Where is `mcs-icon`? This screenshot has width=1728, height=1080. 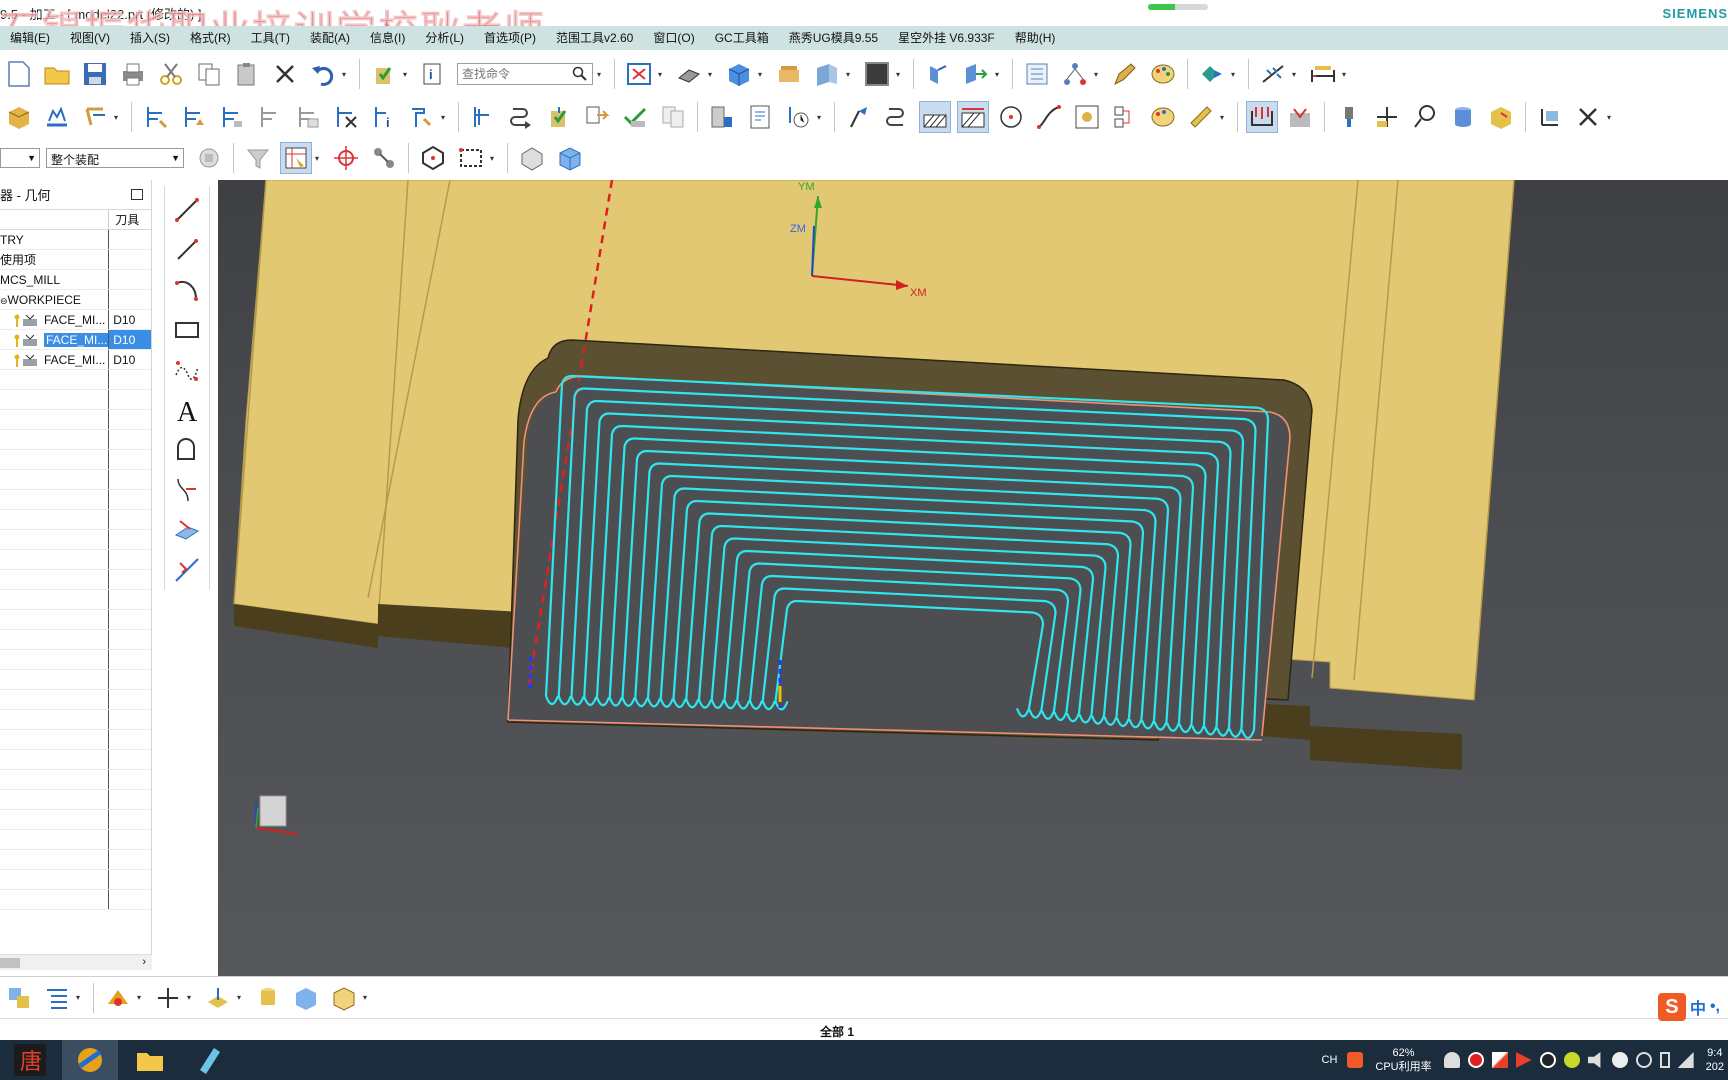 mcs-icon is located at coordinates (1550, 117).